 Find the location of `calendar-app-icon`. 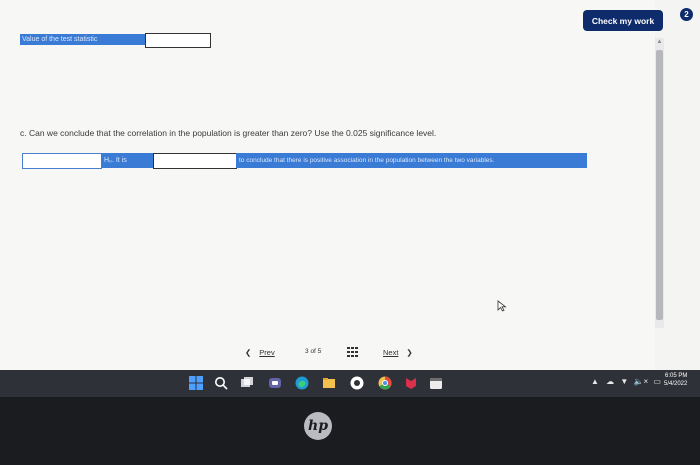

calendar-app-icon is located at coordinates (436, 383).